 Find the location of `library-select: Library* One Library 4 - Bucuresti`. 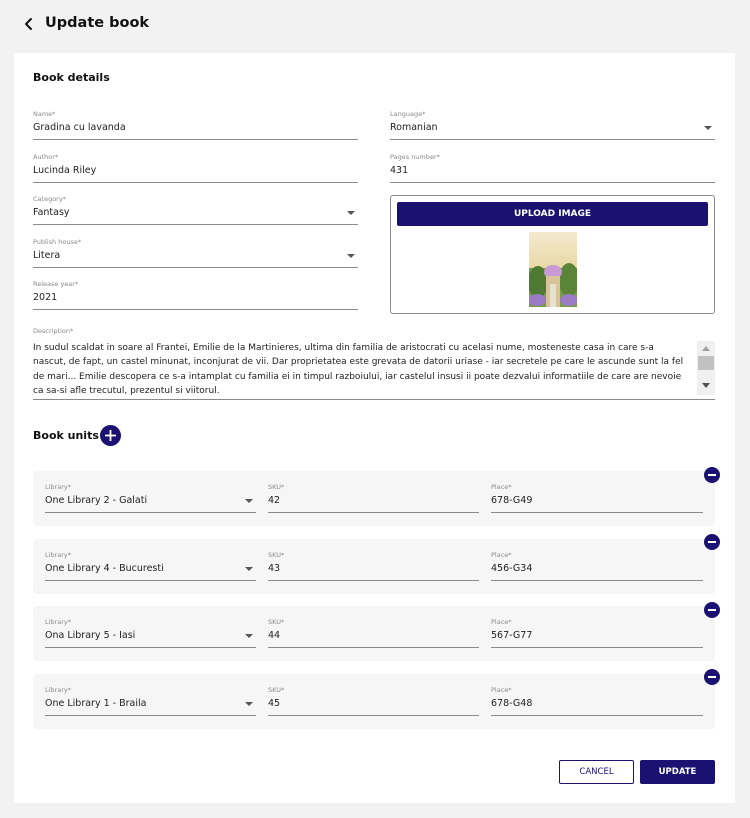

library-select: Library* One Library 4 - Bucuresti is located at coordinates (150, 566).